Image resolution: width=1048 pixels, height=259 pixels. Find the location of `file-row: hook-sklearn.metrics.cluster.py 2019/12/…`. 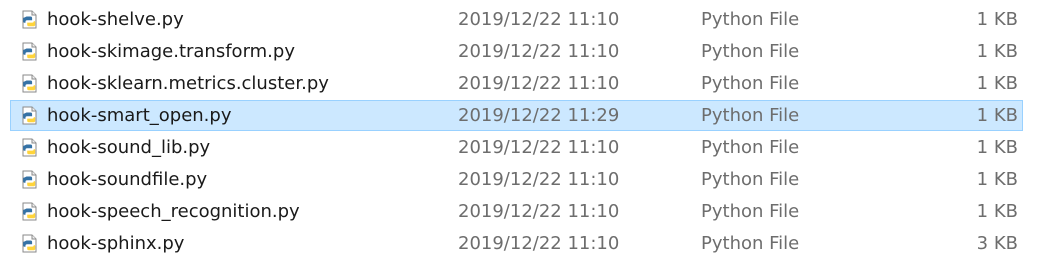

file-row: hook-sklearn.metrics.cluster.py 2019/12/… is located at coordinates (516, 83).